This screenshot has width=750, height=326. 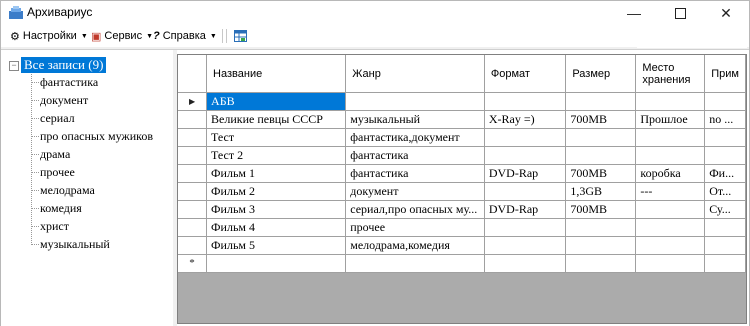 I want to click on toolbar-search-field, so click(x=692, y=37).